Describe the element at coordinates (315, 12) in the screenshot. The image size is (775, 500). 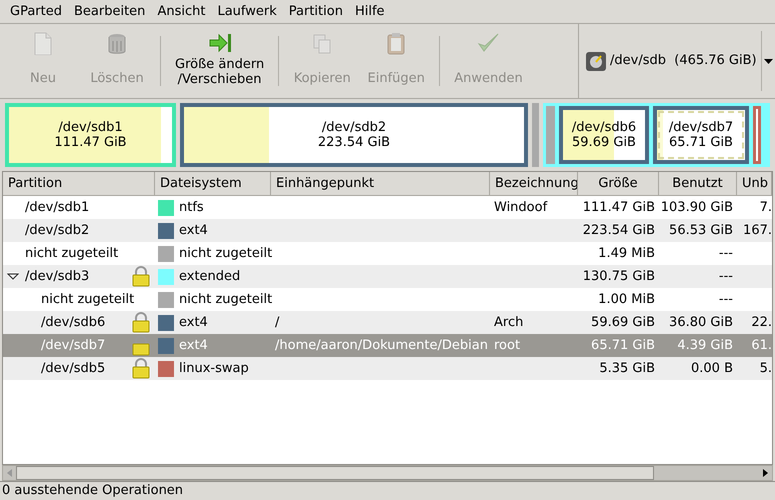
I see `menu-item: Partition` at that location.